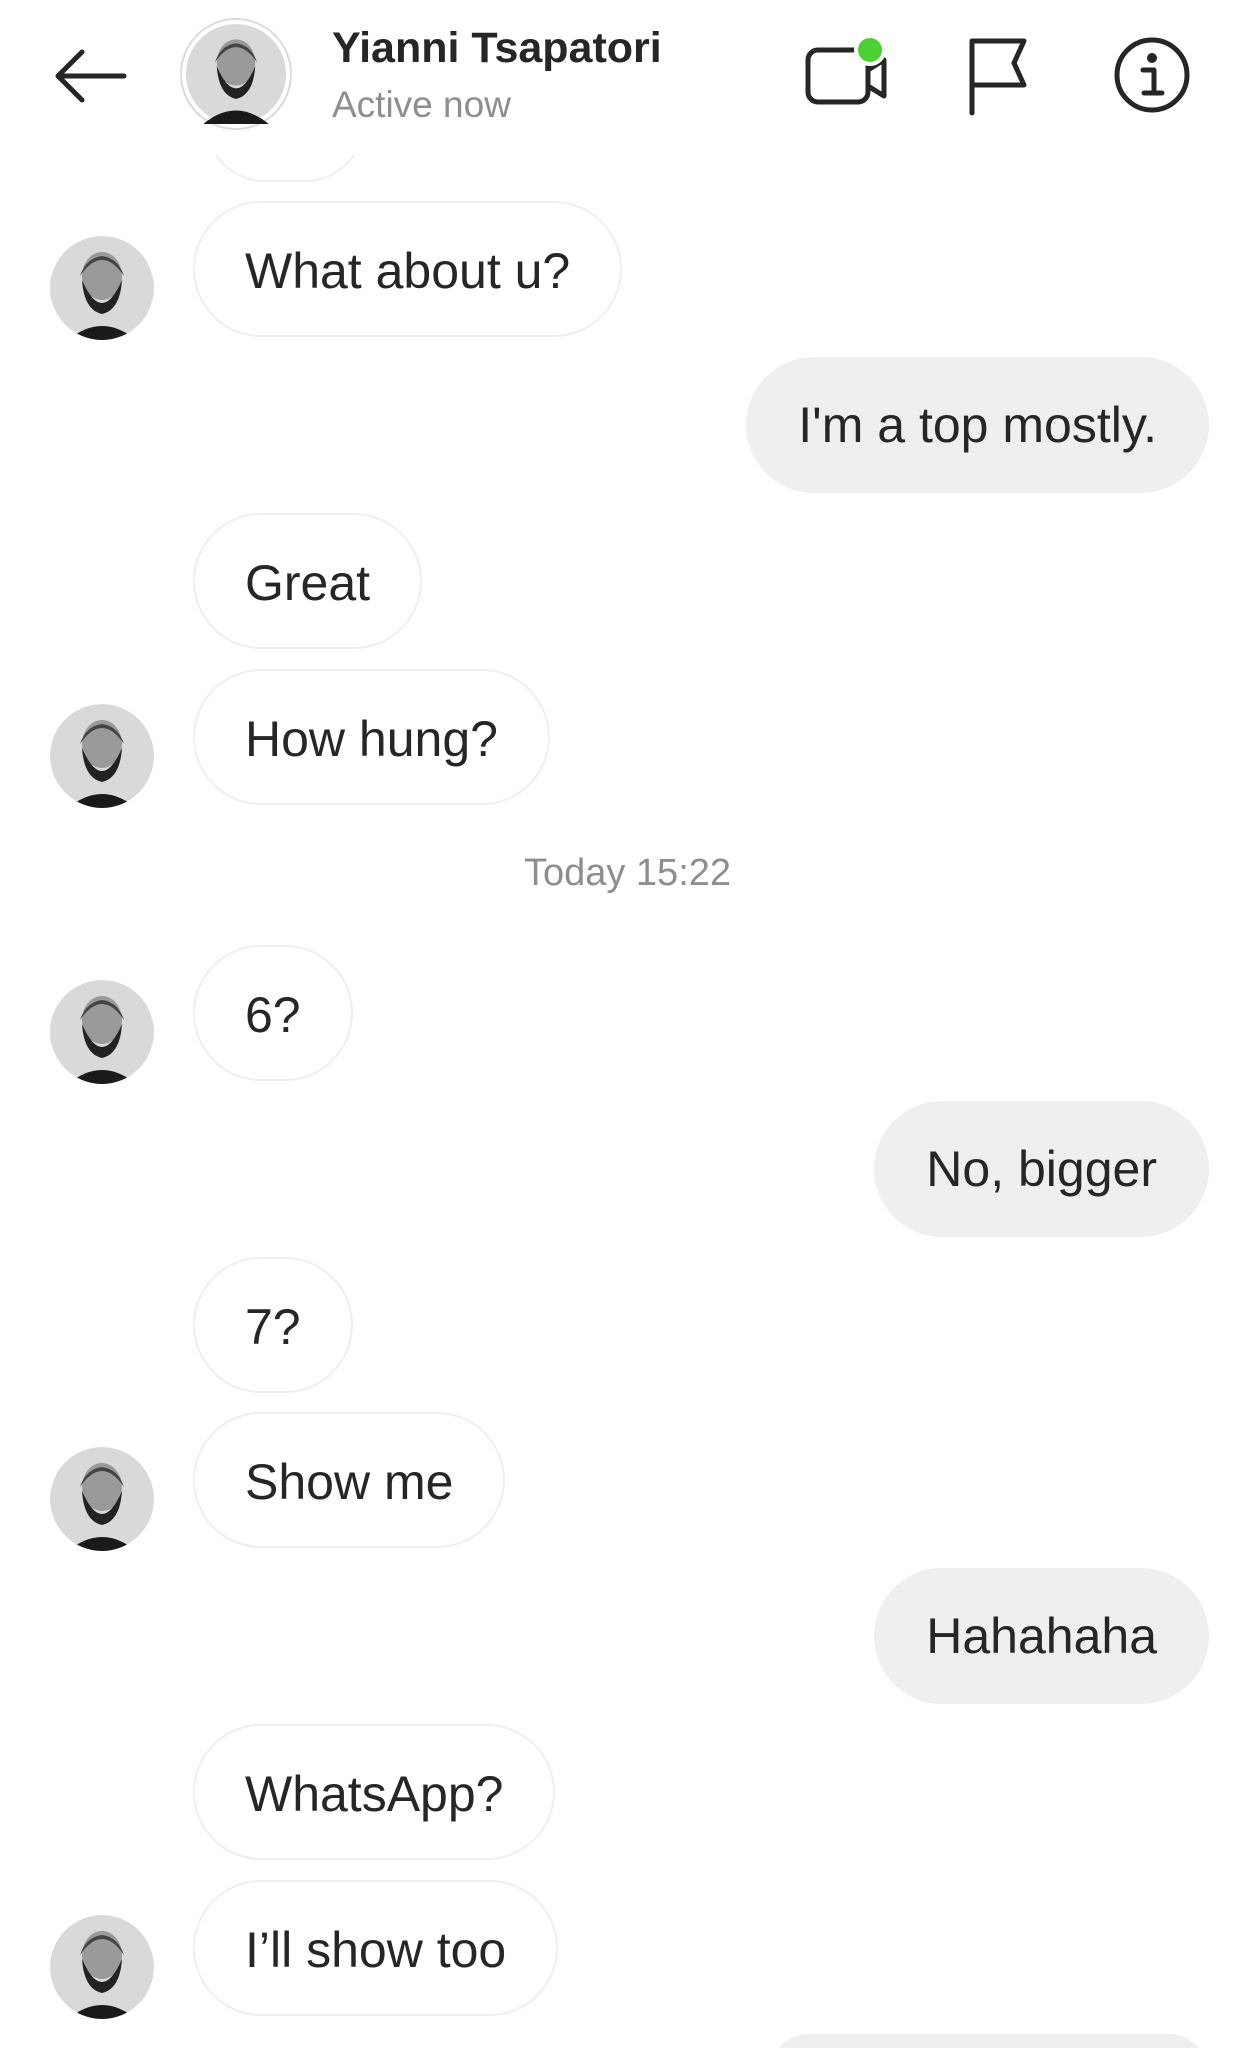 This screenshot has height=2048, width=1255. Describe the element at coordinates (627, 77) in the screenshot. I see `chat-header: Yianni Tsapatori Active now` at that location.